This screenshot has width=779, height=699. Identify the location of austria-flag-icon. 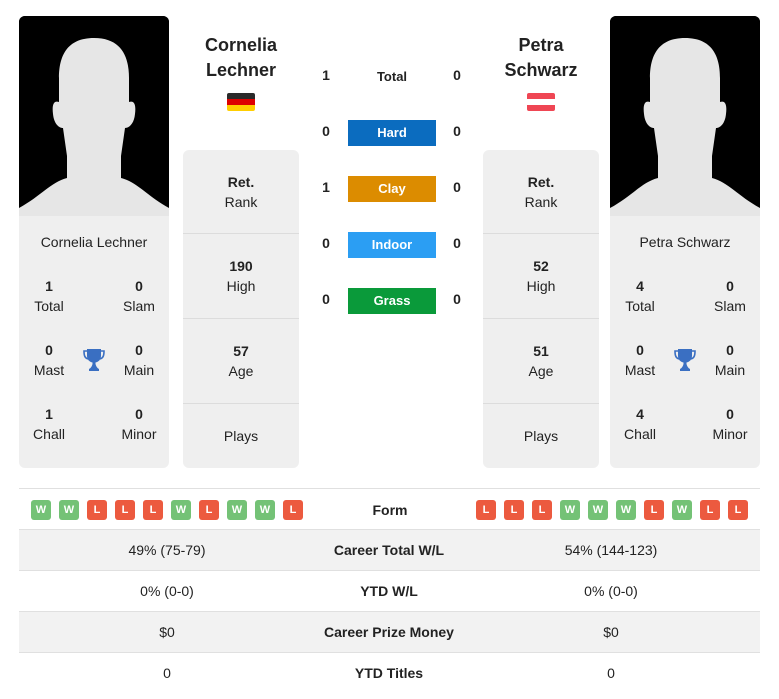
(541, 102).